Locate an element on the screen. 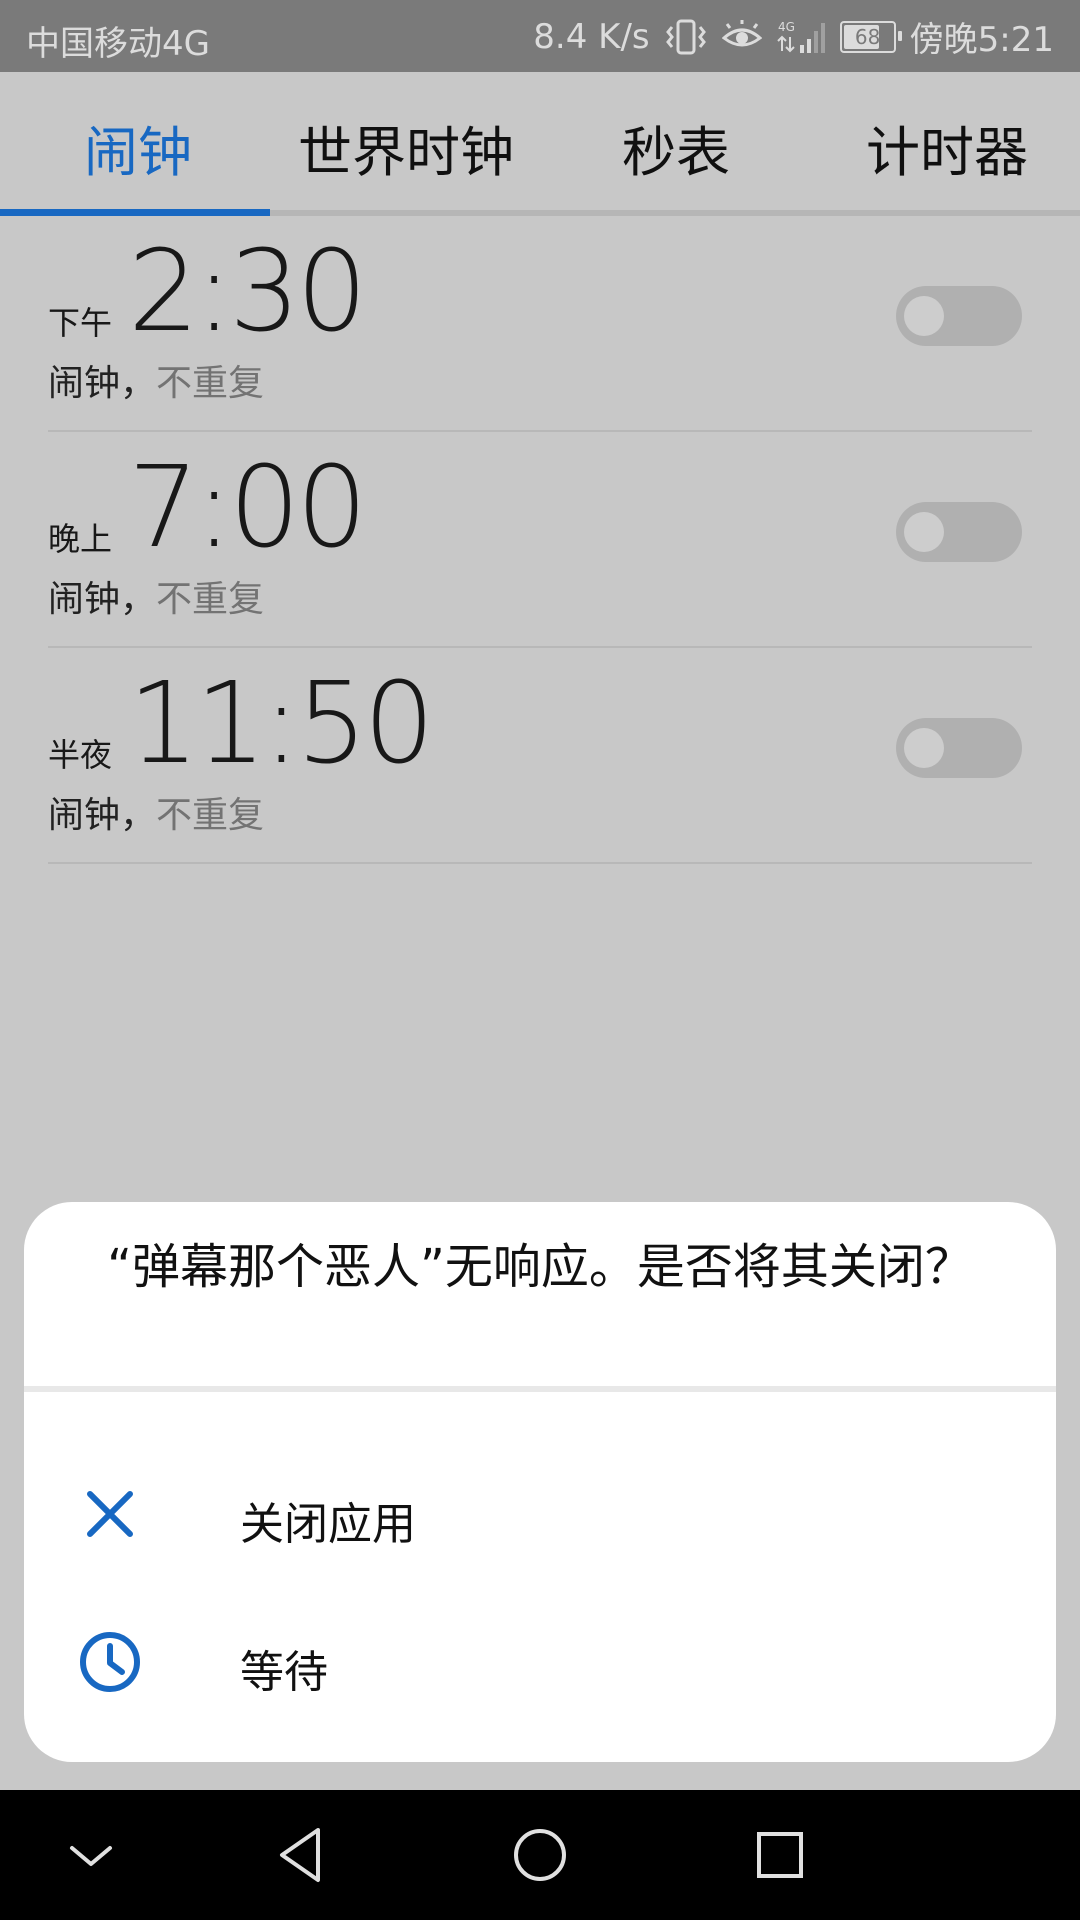  battery-icon: 68 is located at coordinates (870, 36).